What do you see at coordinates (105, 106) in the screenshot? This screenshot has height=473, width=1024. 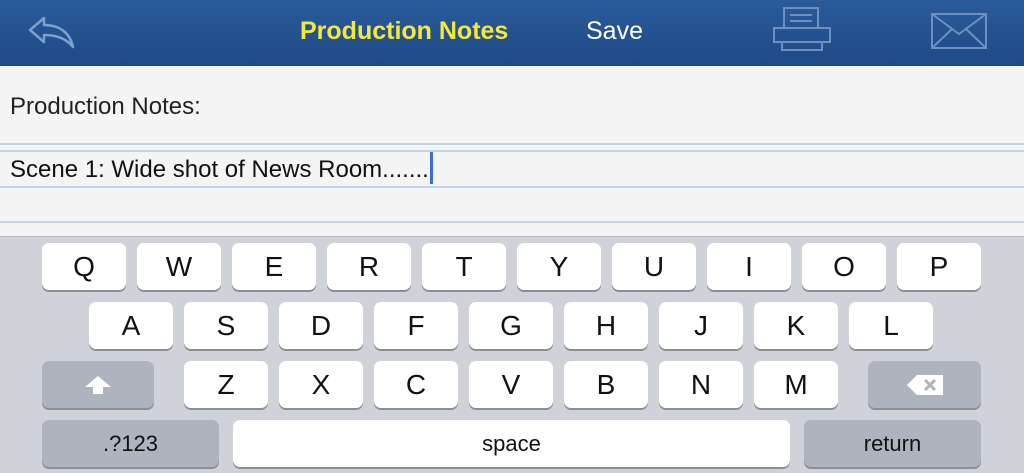 I see `notes-heading: Production Notes:` at bounding box center [105, 106].